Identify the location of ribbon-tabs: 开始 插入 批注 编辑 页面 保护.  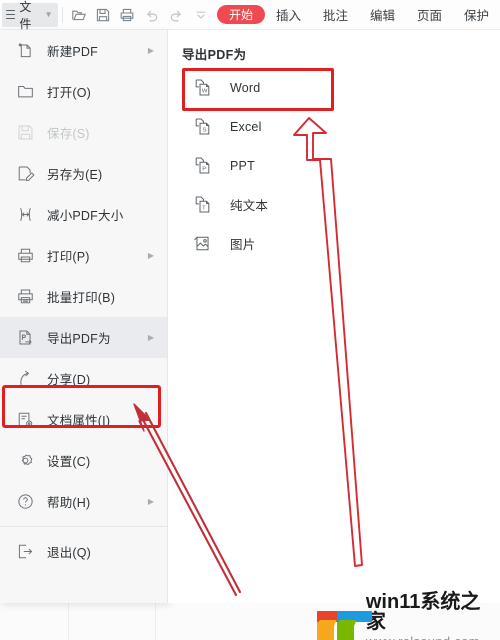
(358, 15).